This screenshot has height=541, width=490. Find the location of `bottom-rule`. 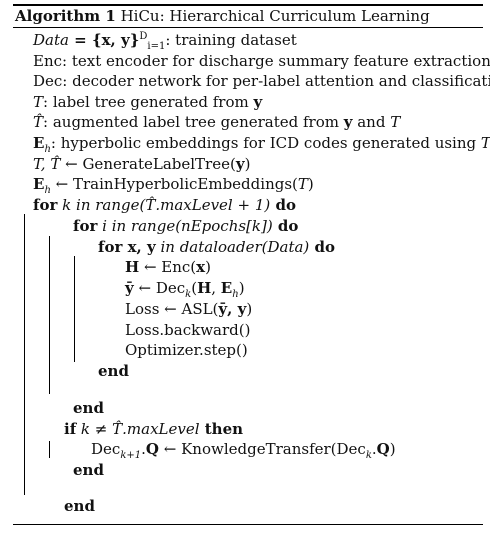

bottom-rule is located at coordinates (248, 524).